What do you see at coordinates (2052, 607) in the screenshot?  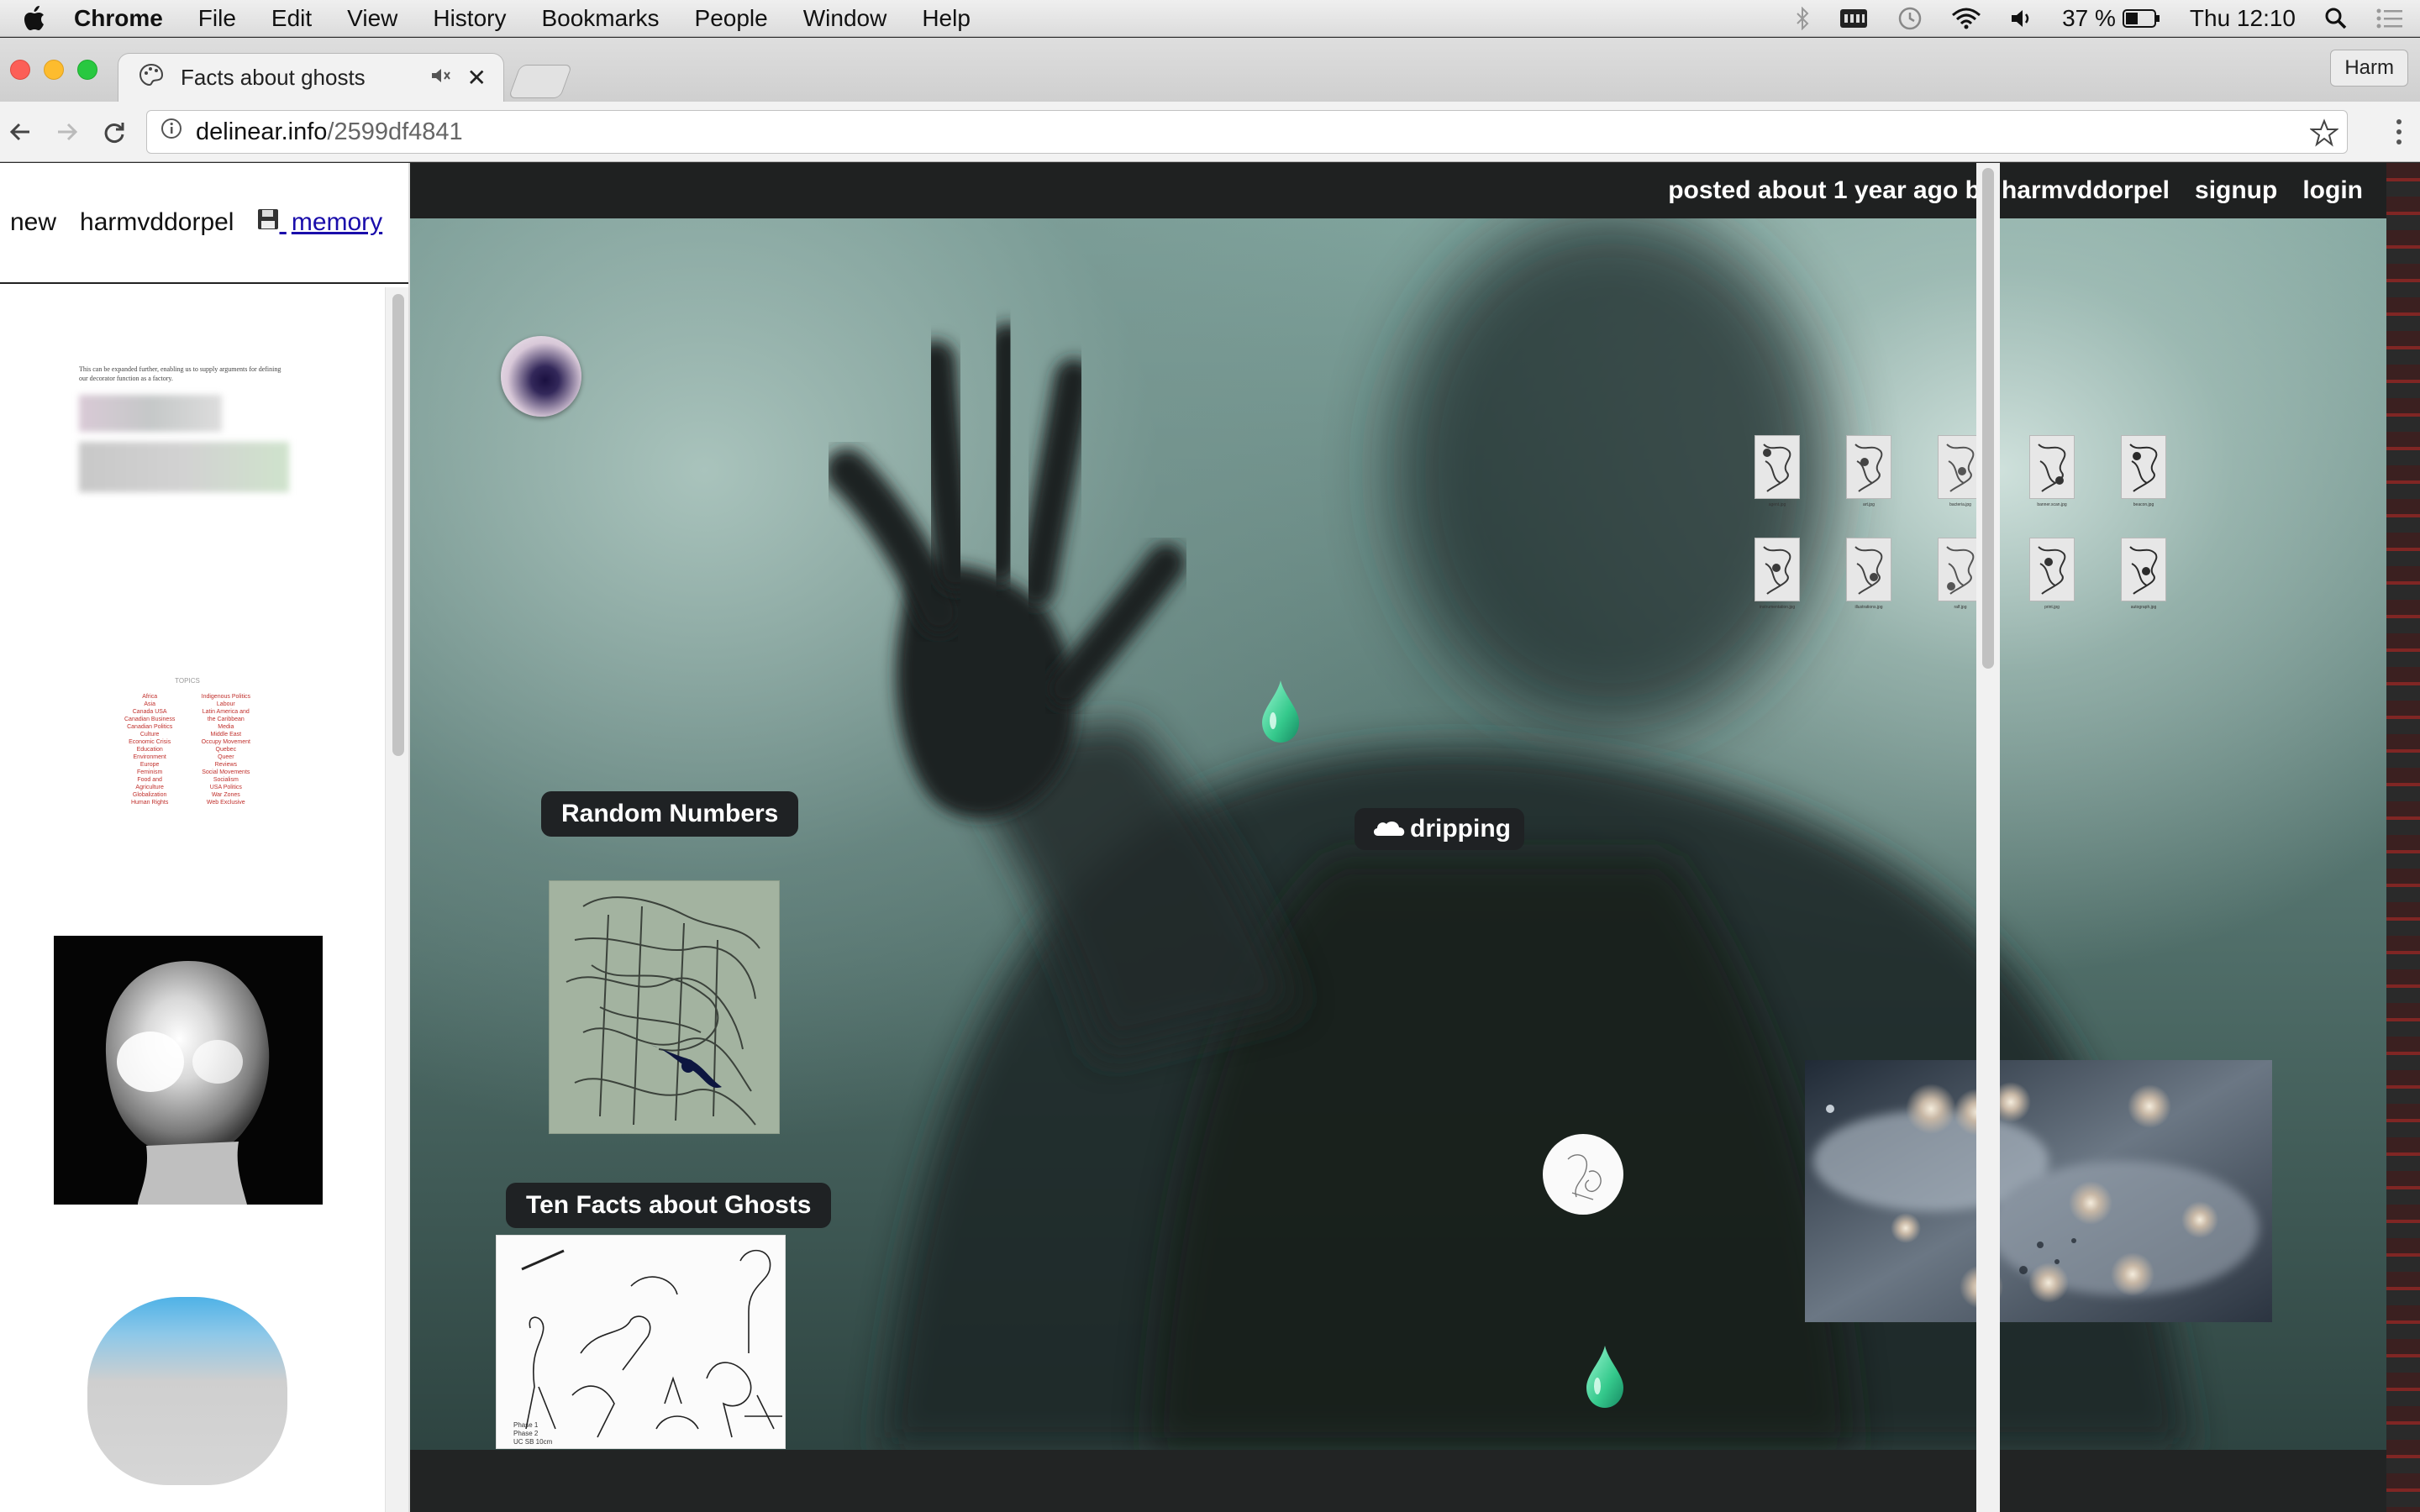 I see `gallery-caption: print.jpg` at bounding box center [2052, 607].